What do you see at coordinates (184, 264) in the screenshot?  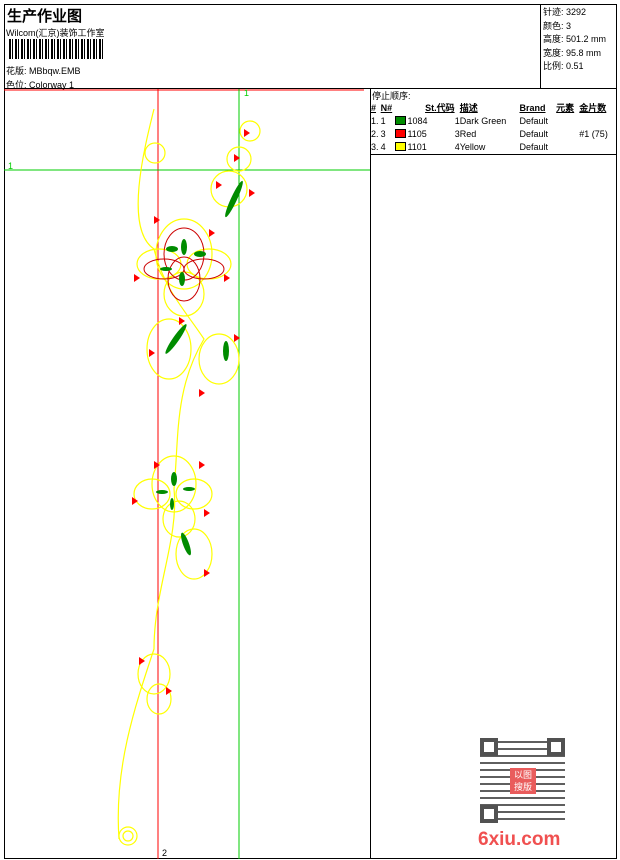 I see `red-outline` at bounding box center [184, 264].